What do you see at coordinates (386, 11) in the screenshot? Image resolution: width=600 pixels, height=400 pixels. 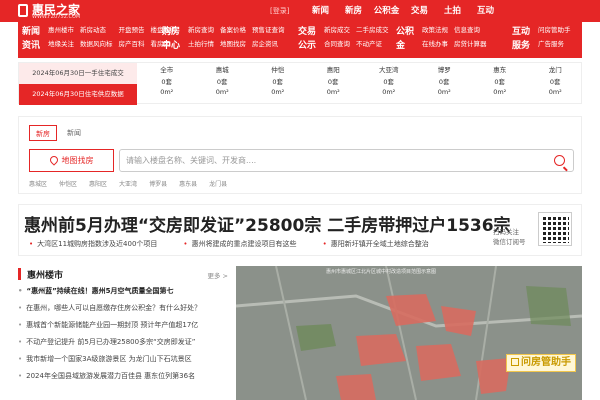 I see `top-nav-provident-fund: 公积金` at bounding box center [386, 11].